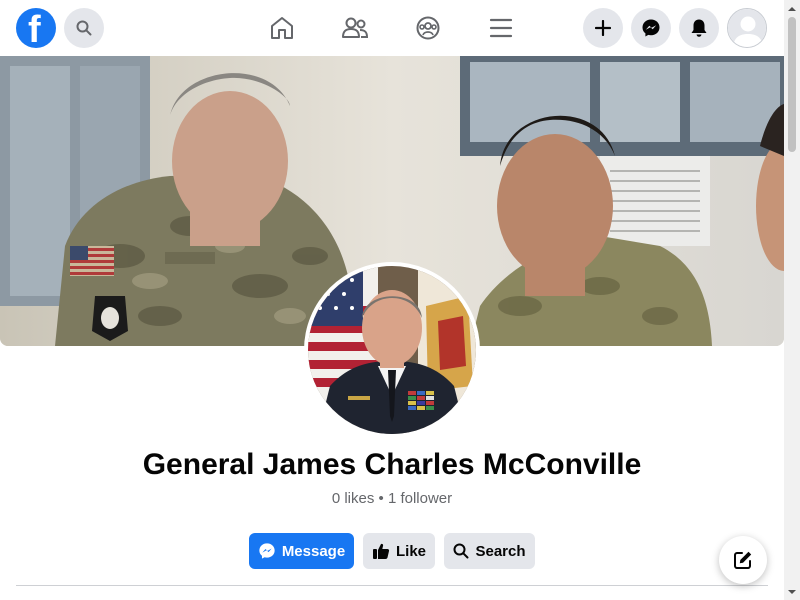  Describe the element at coordinates (500, 551) in the screenshot. I see `search-button-label: Search` at that location.